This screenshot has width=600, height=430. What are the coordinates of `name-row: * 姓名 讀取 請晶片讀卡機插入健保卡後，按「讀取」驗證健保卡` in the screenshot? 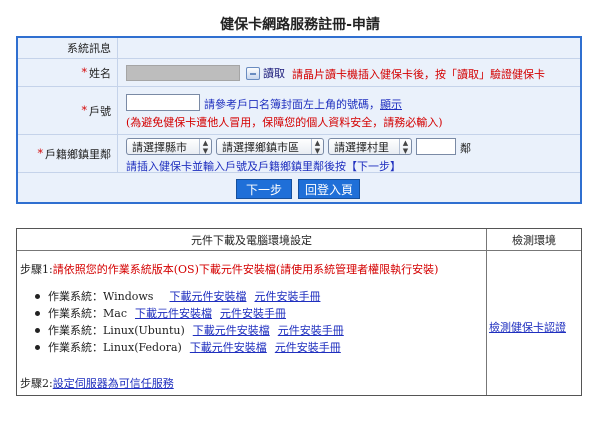 It's located at (299, 73).